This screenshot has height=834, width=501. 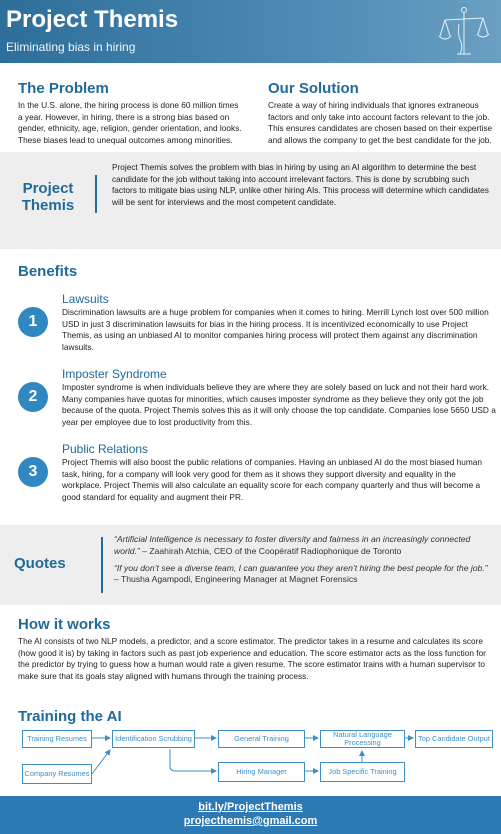 I want to click on website-link: bit.ly/ProjectThemis, so click(x=250, y=807).